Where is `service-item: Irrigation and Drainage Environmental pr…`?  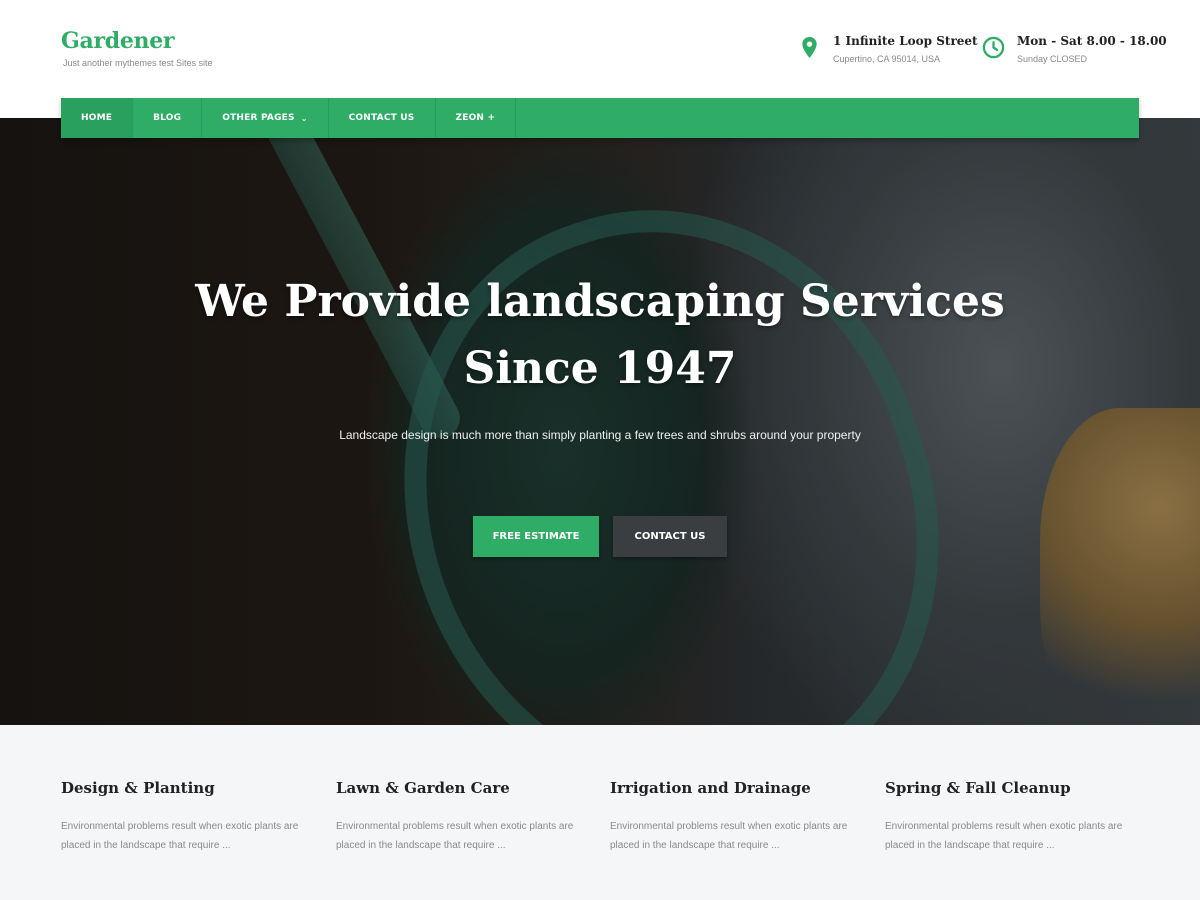 service-item: Irrigation and Drainage Environmental pr… is located at coordinates (735, 817).